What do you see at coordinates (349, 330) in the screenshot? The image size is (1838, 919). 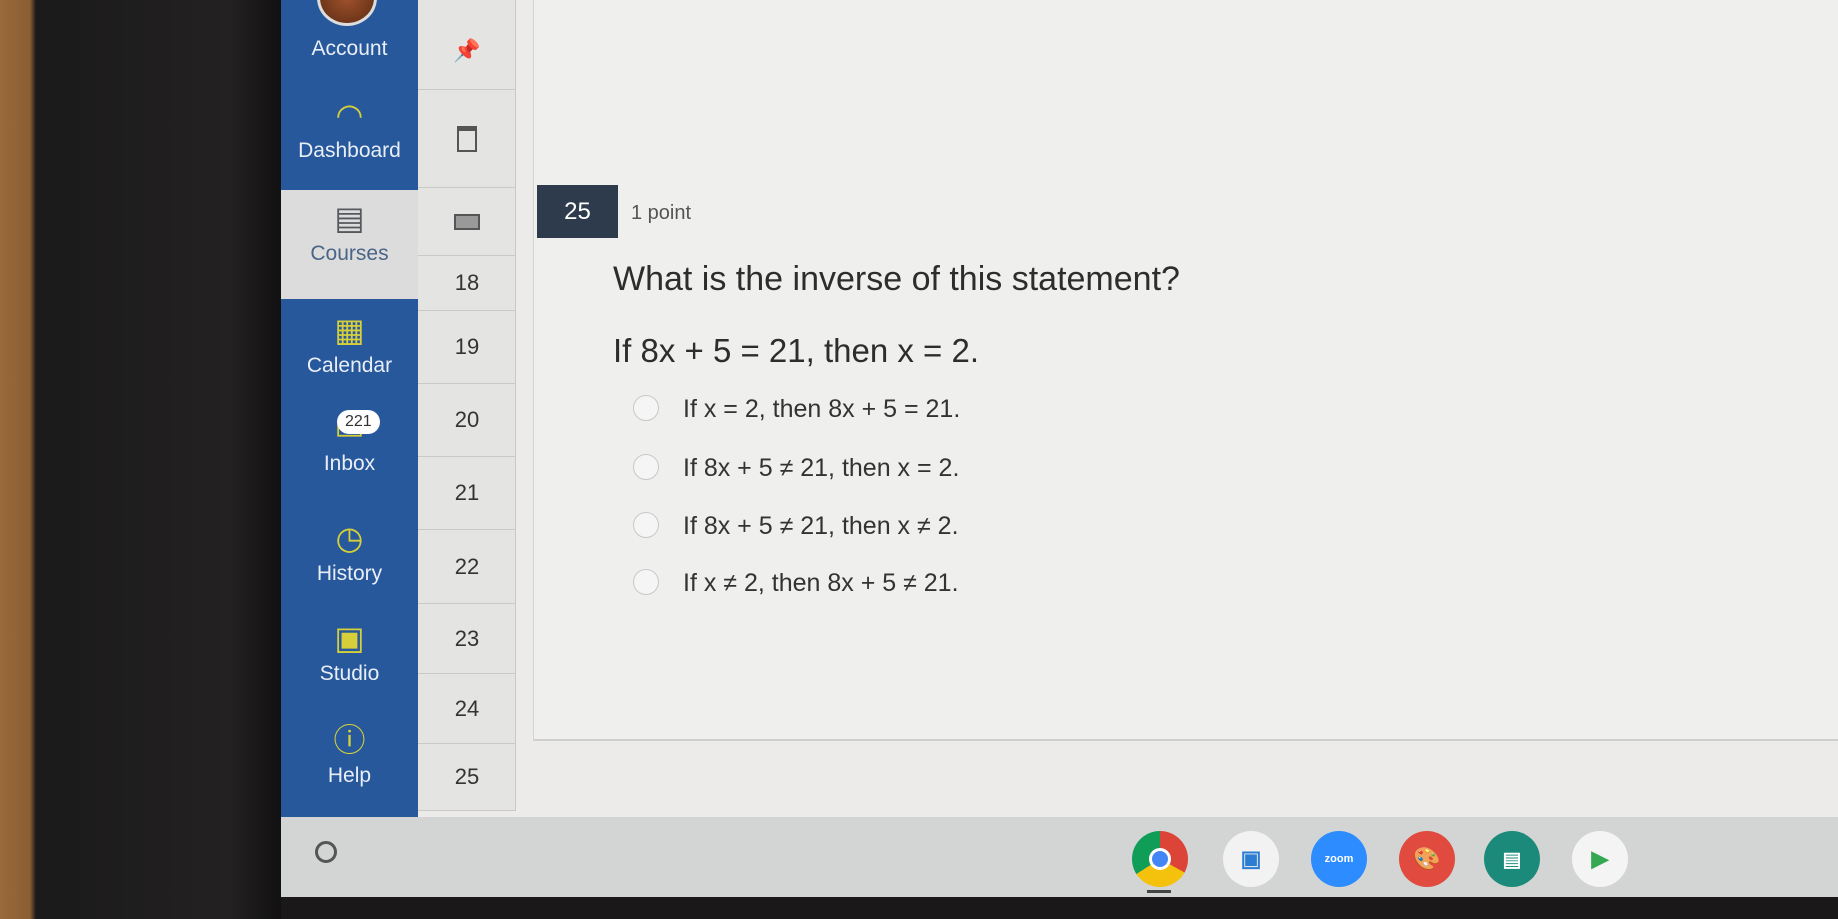 I see `calendar-icon: ▦` at bounding box center [349, 330].